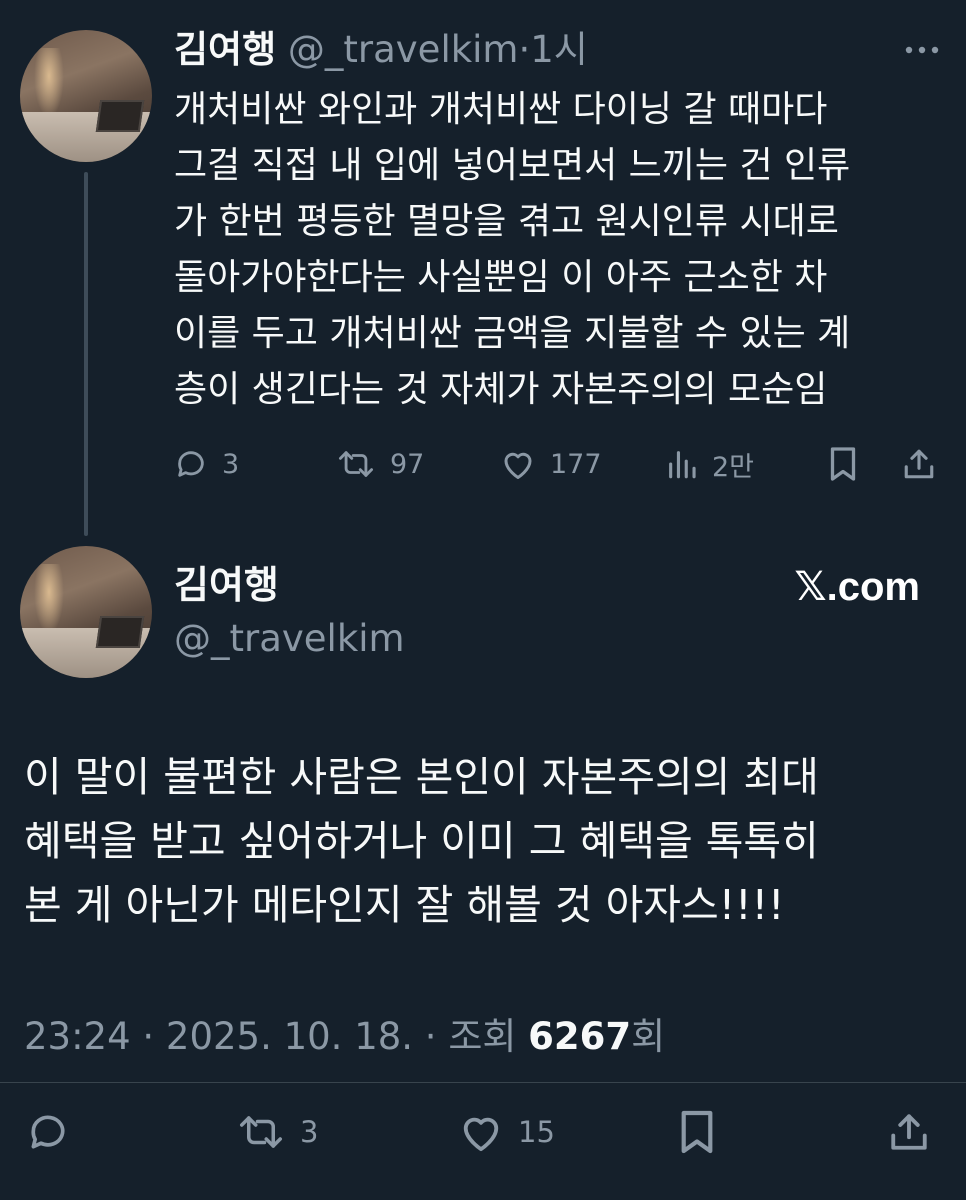  I want to click on tweet-text-line: 돌아가야한다는 사실뿐임 이 아주 근소한 차, so click(501, 277).